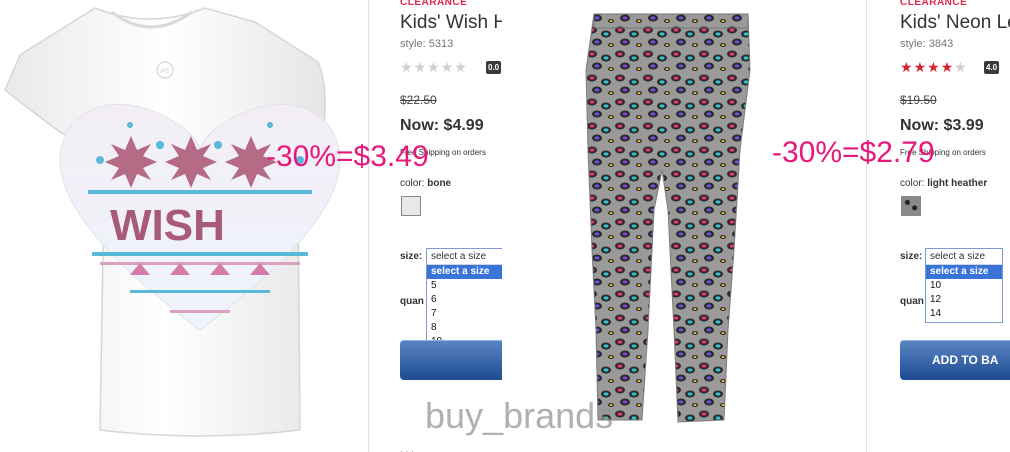  What do you see at coordinates (992, 67) in the screenshot?
I see `rating-badge: 4.0` at bounding box center [992, 67].